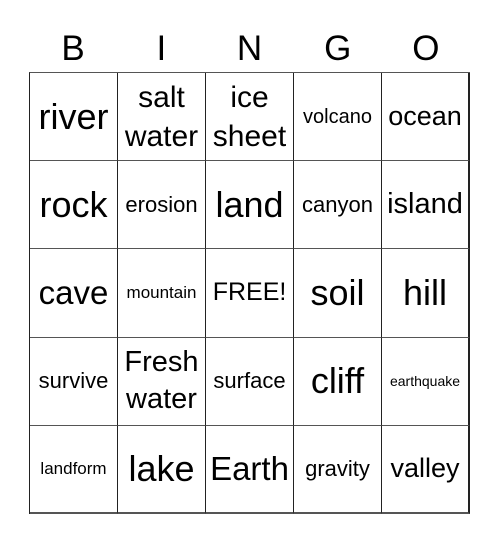  I want to click on bingo-cell: mountain, so click(162, 293).